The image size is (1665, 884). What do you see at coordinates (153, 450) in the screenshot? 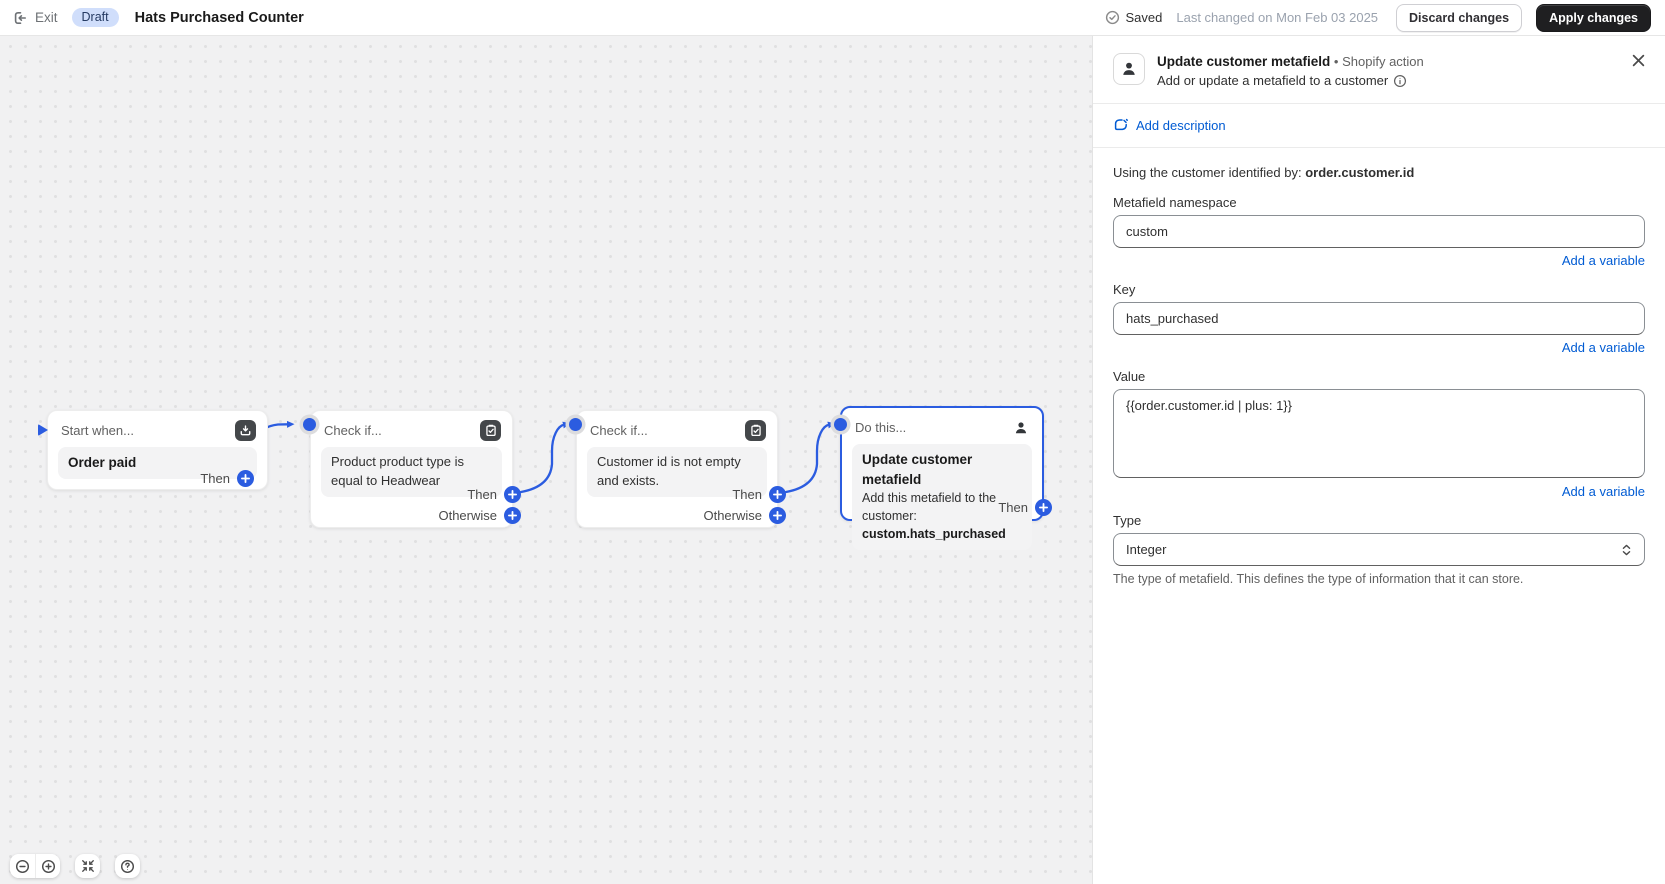
I see `flow-node-trigger-order-paid: Start when... Order paid Then` at bounding box center [153, 450].